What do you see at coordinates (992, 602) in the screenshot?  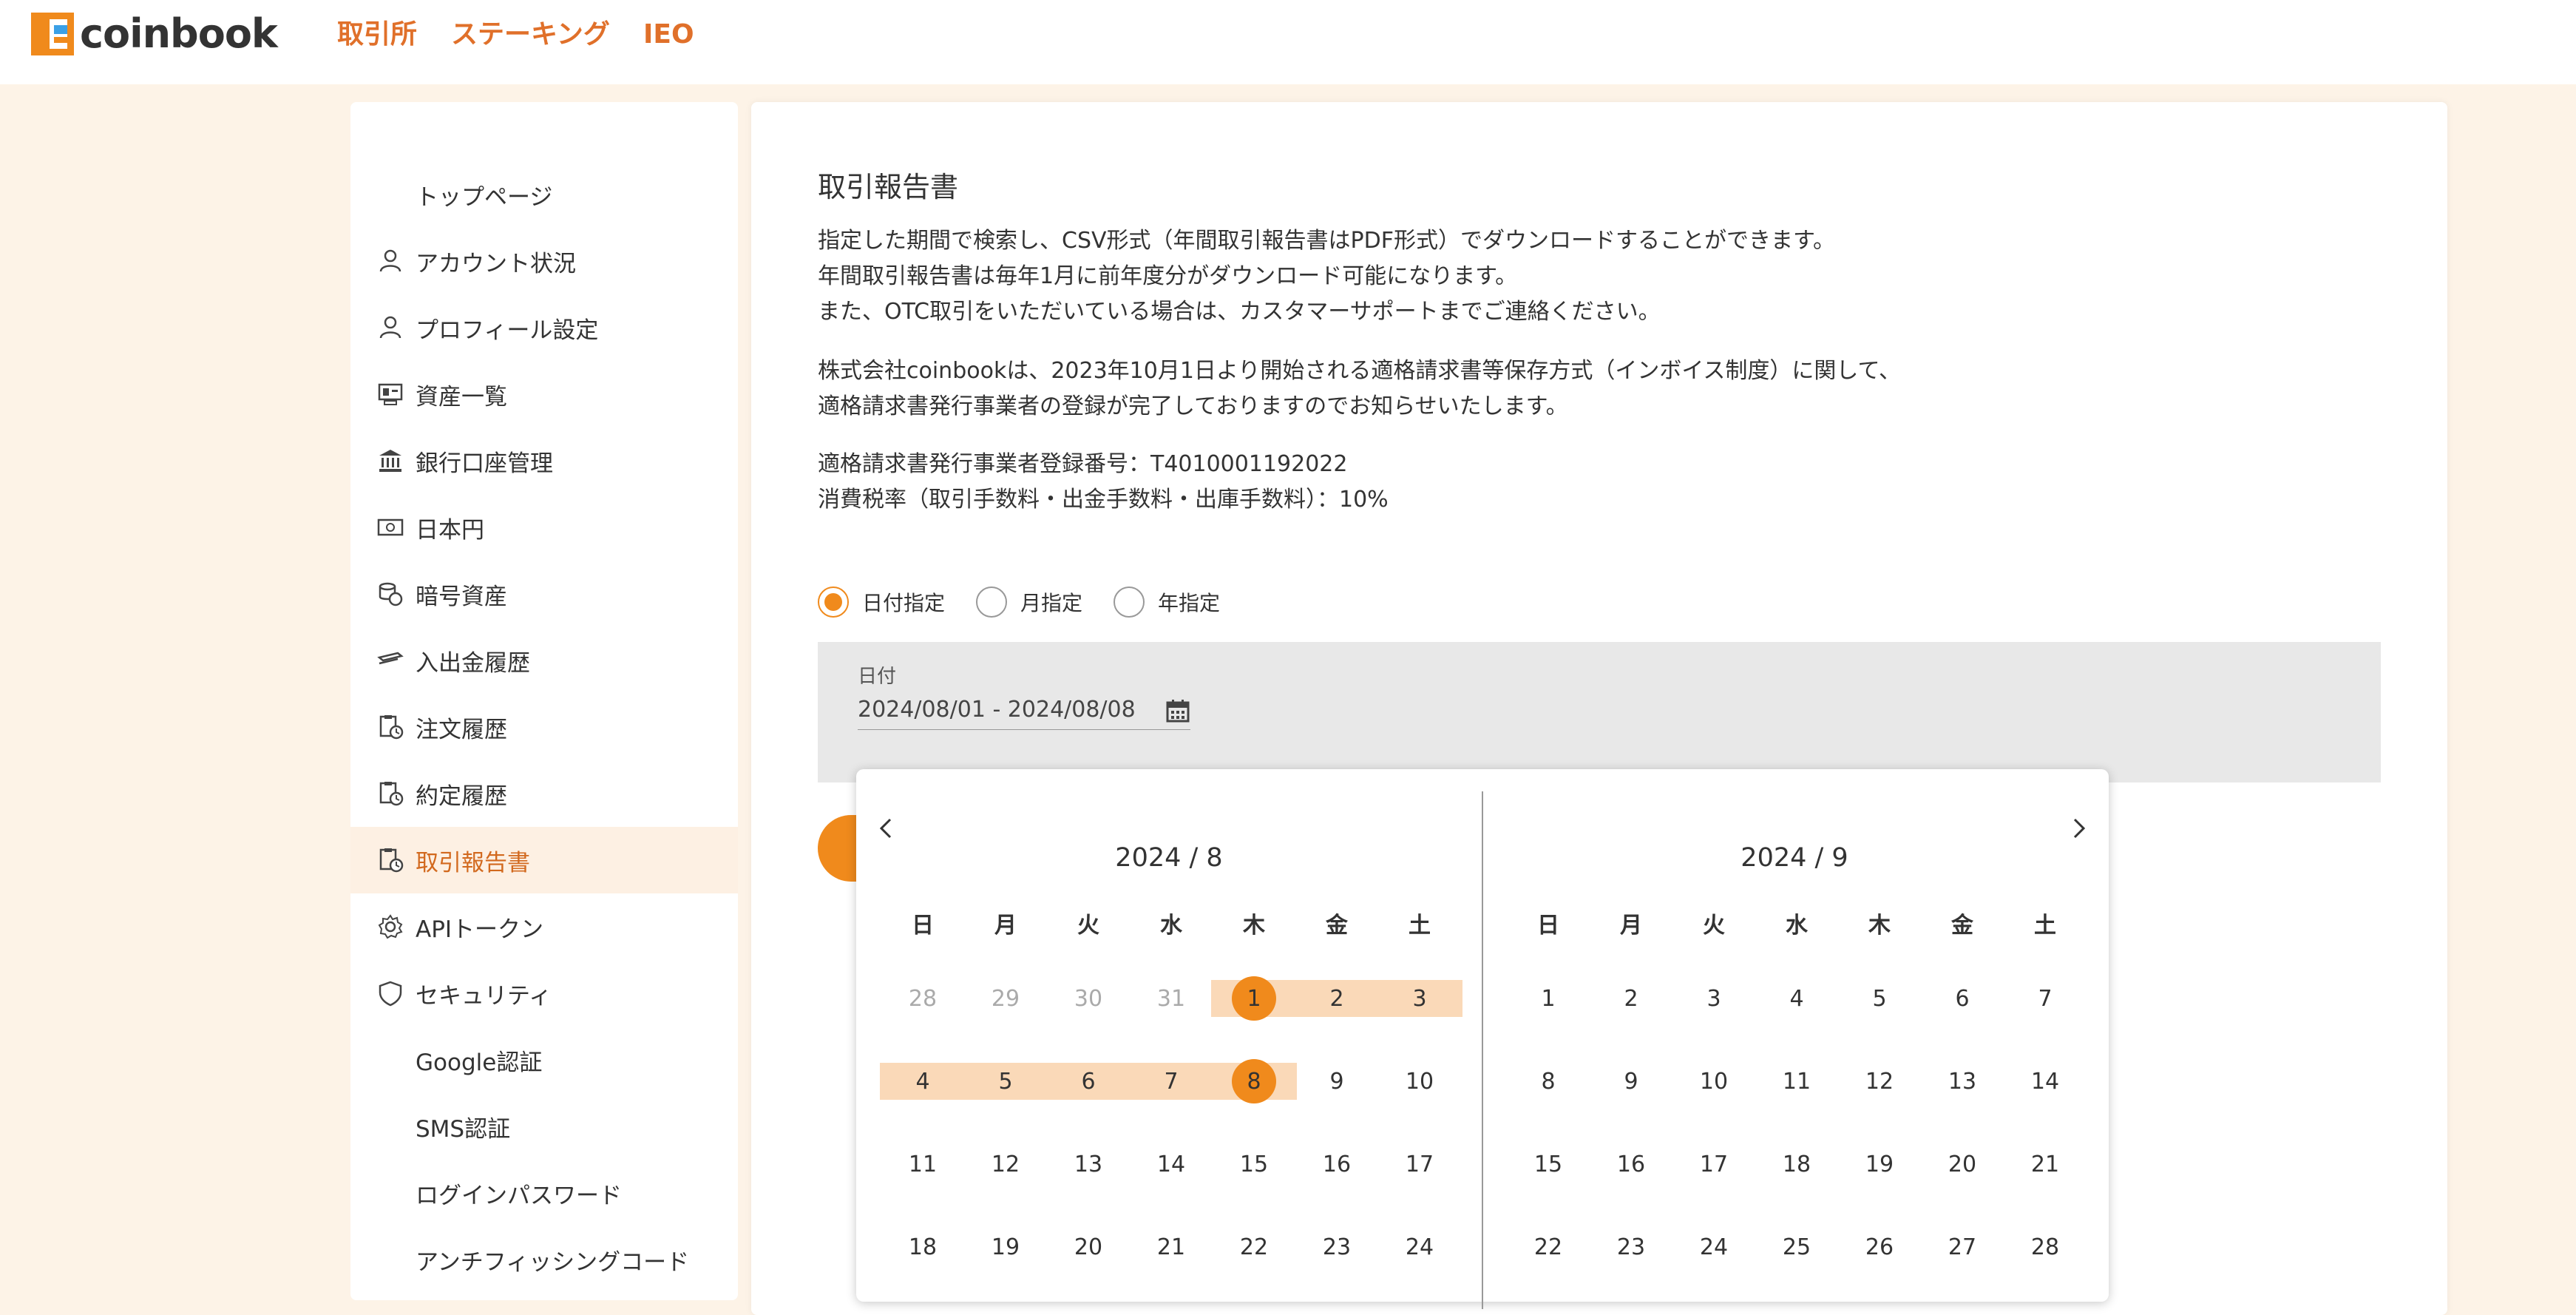 I see `radio-month-indicator` at bounding box center [992, 602].